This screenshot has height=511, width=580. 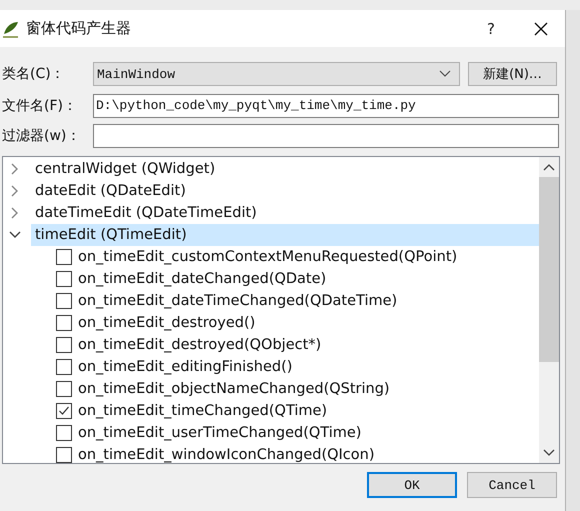 What do you see at coordinates (40, 106) in the screenshot?
I see `field-label: 文件名(F)：` at bounding box center [40, 106].